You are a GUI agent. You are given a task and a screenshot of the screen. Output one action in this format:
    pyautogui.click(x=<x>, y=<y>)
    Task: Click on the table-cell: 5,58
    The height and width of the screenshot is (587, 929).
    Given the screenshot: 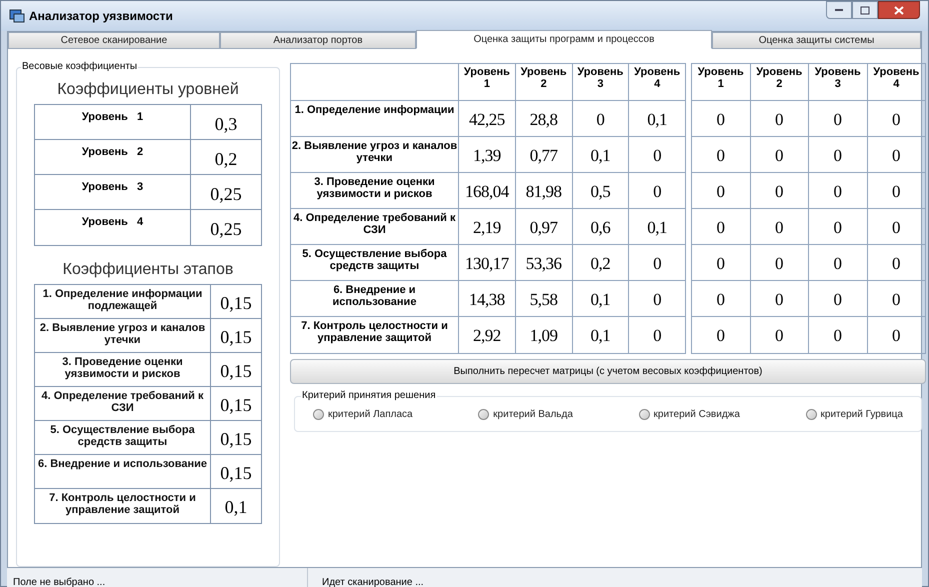 What is the action you would take?
    pyautogui.click(x=544, y=298)
    